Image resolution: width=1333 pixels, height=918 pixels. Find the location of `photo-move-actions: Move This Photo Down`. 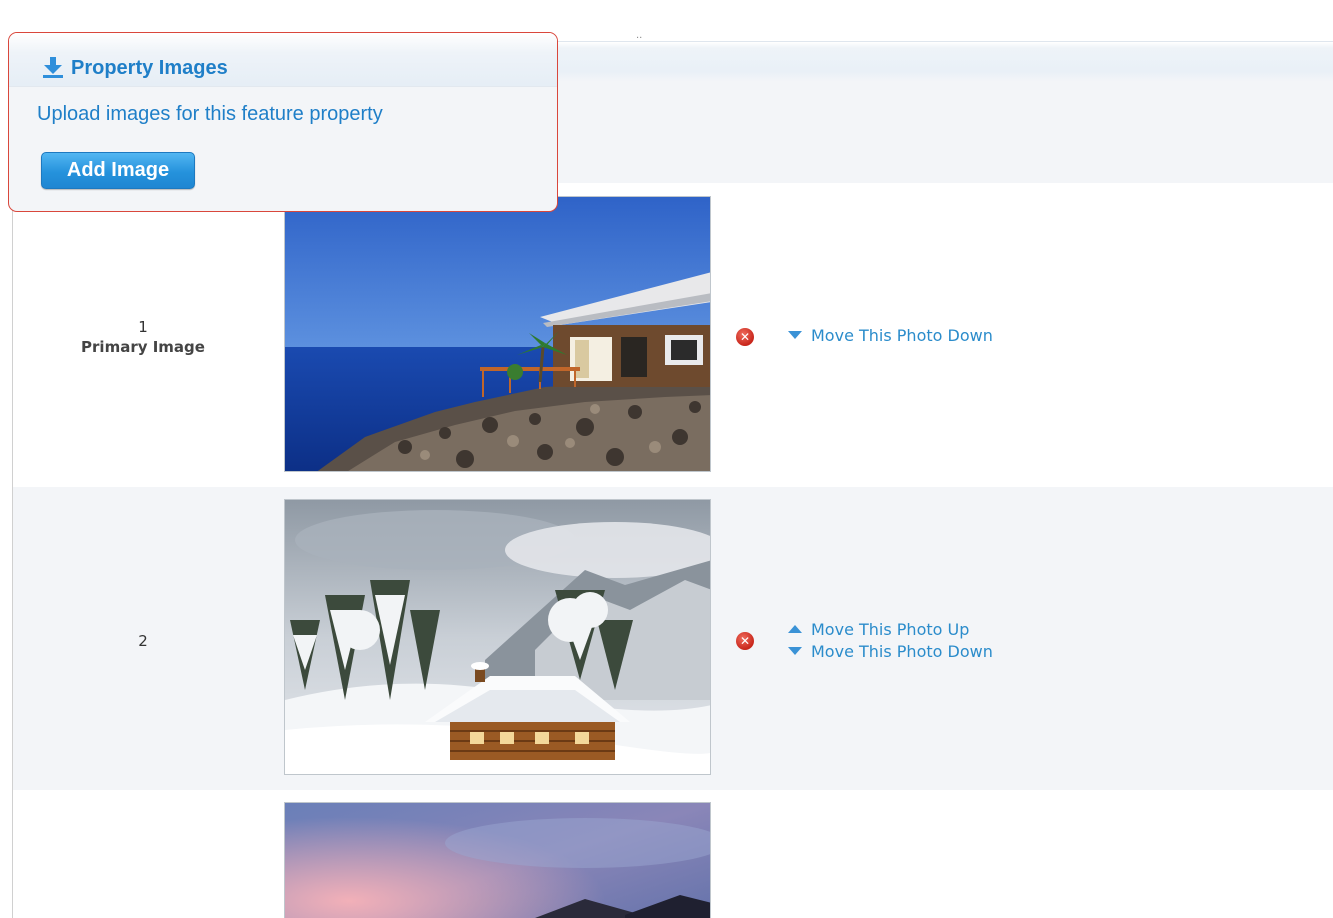

photo-move-actions: Move This Photo Down is located at coordinates (890, 335).